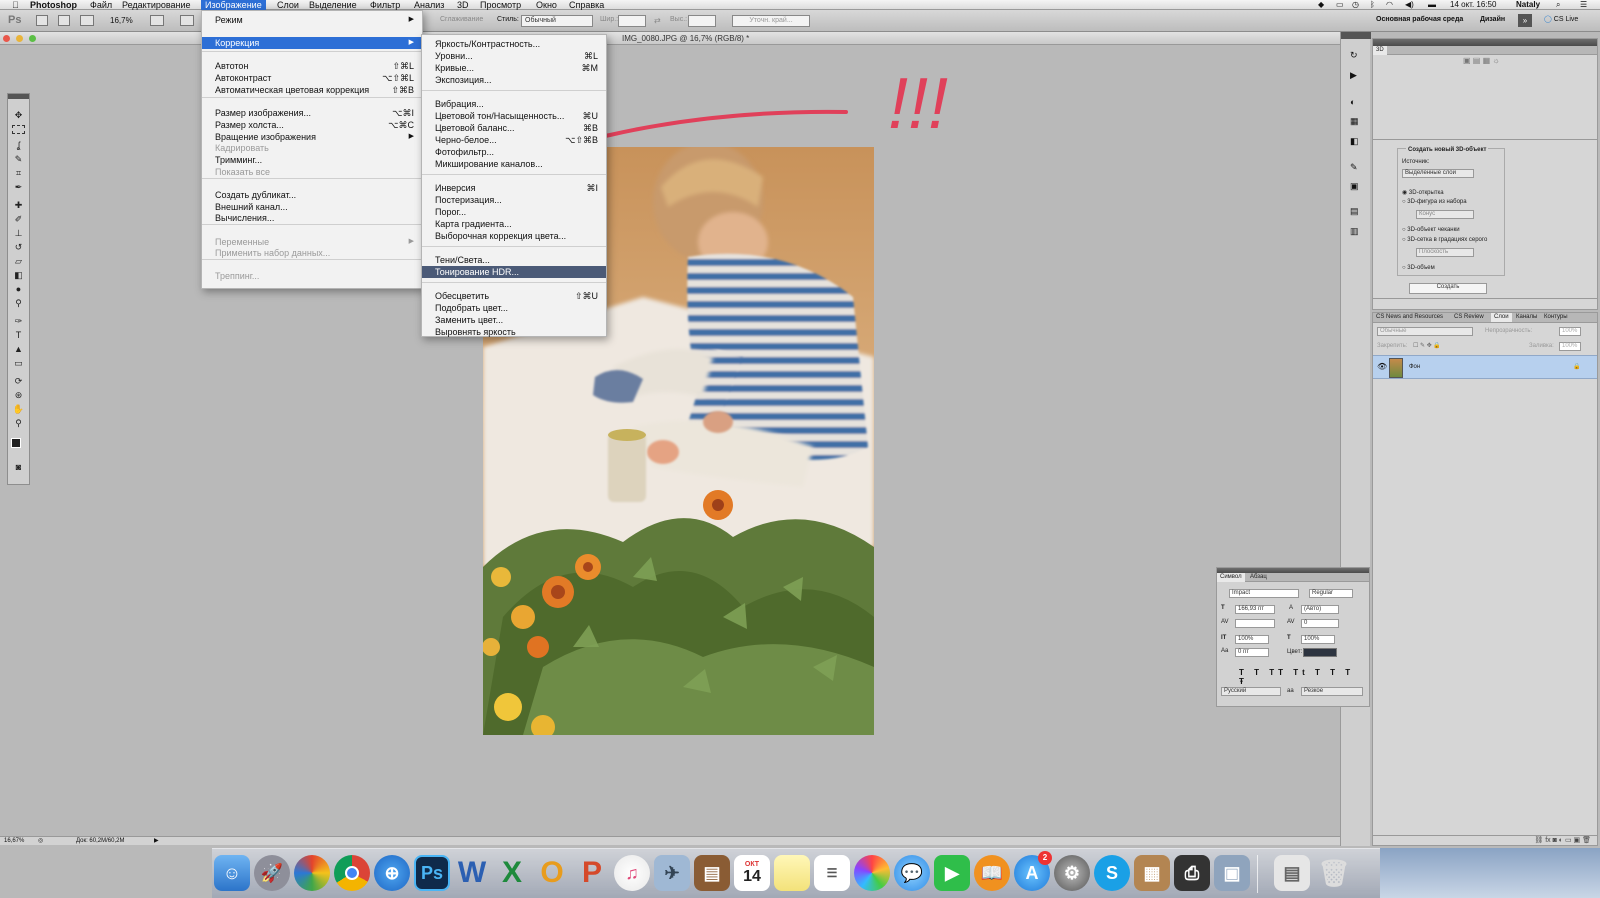  Describe the element at coordinates (312, 113) in the screenshot. I see `image-menu-item: Размер изображения... ⌥⌘I` at that location.